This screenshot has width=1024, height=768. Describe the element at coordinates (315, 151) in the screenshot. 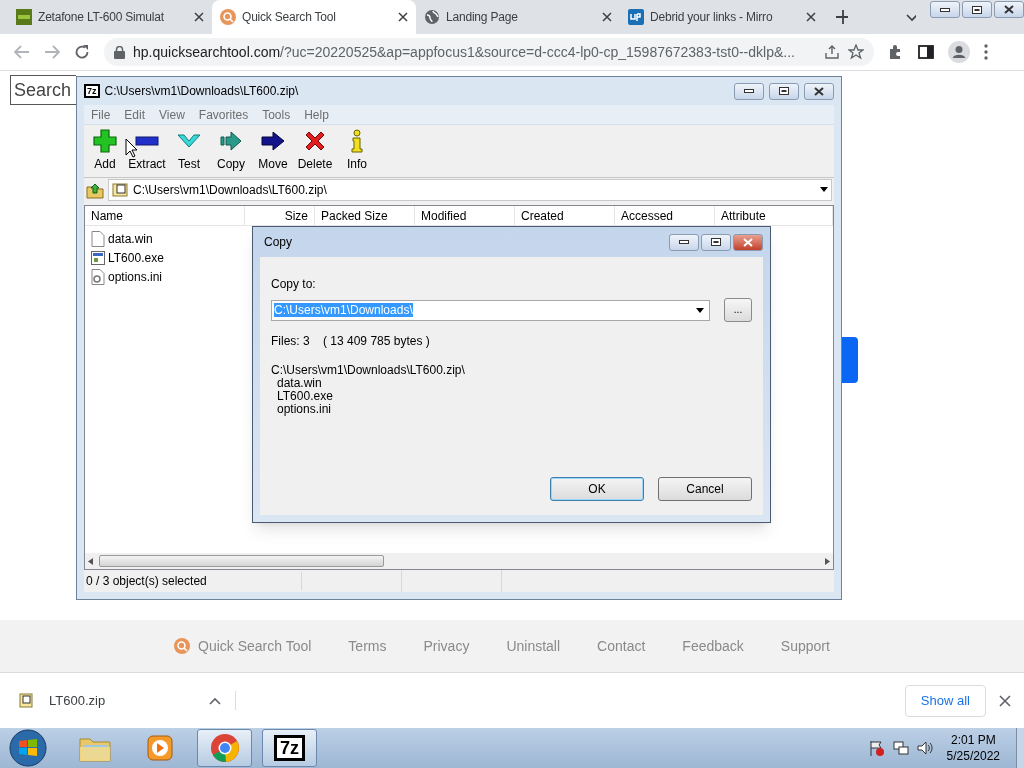

I see `toolbar-button: Delete` at that location.